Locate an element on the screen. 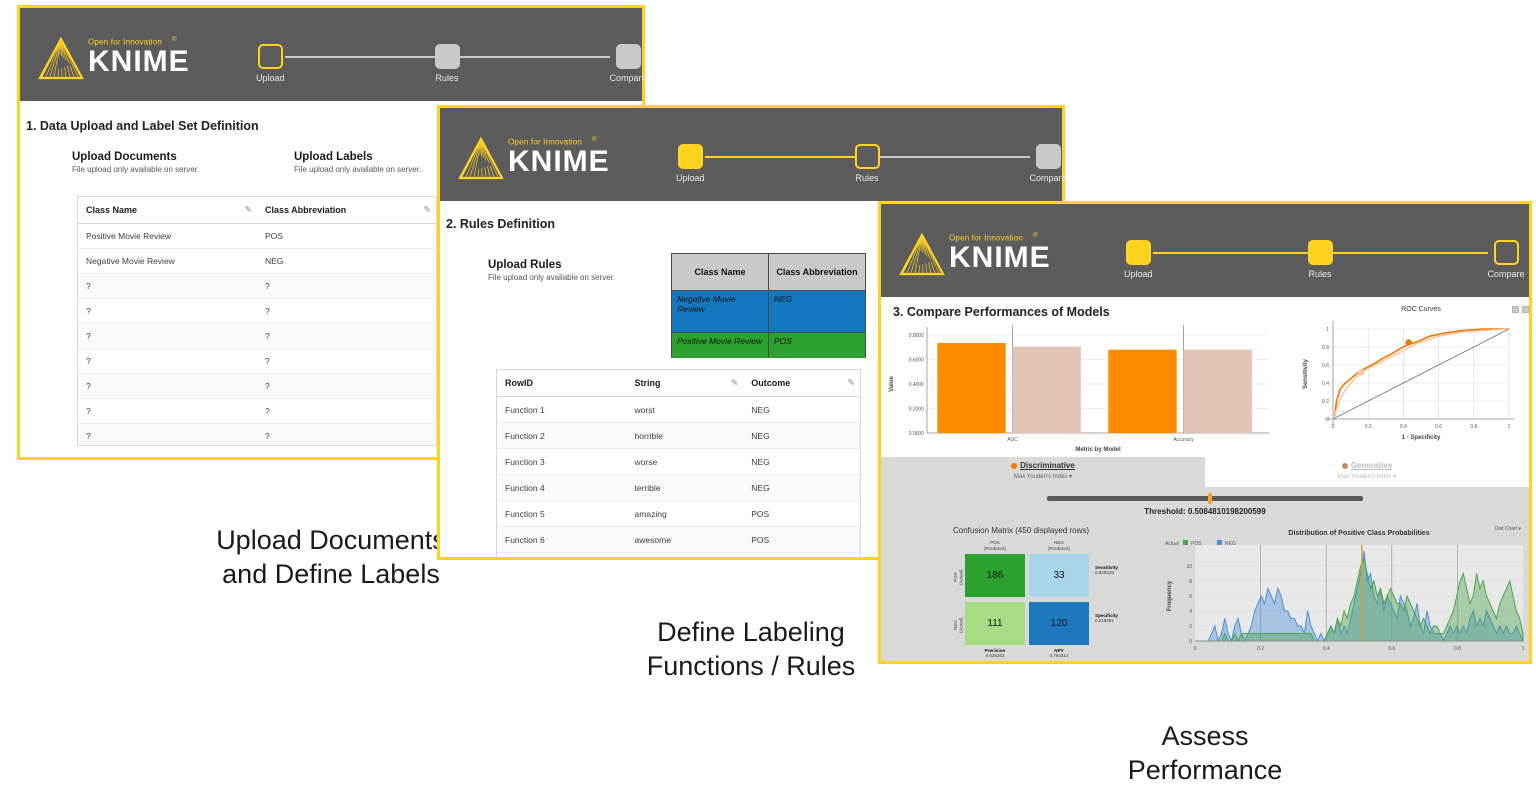  knime-logo-icon is located at coordinates (922, 254).